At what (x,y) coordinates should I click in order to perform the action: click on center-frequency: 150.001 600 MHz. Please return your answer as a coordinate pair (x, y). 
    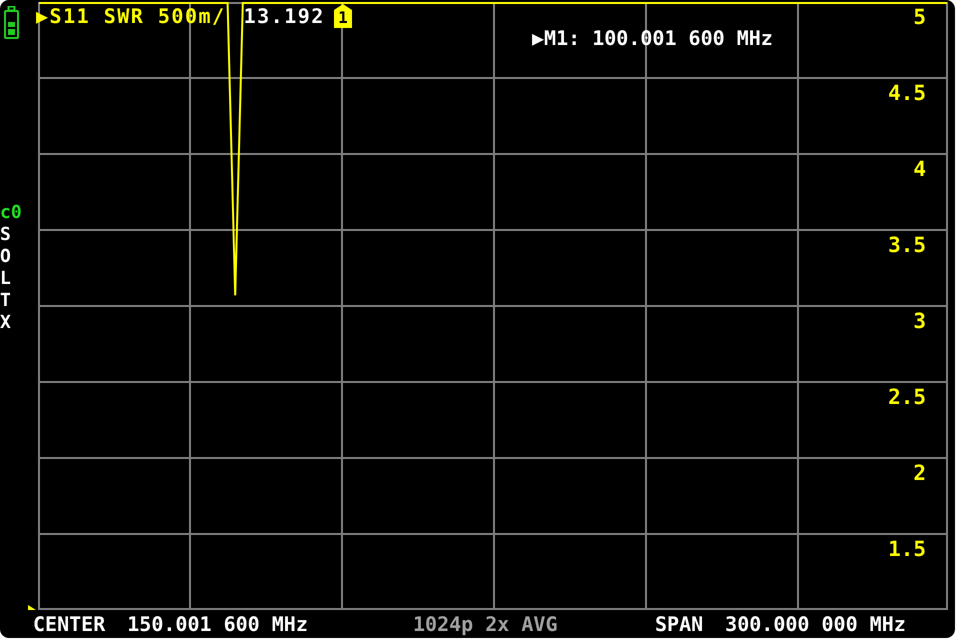
    Looking at the image, I should click on (217, 624).